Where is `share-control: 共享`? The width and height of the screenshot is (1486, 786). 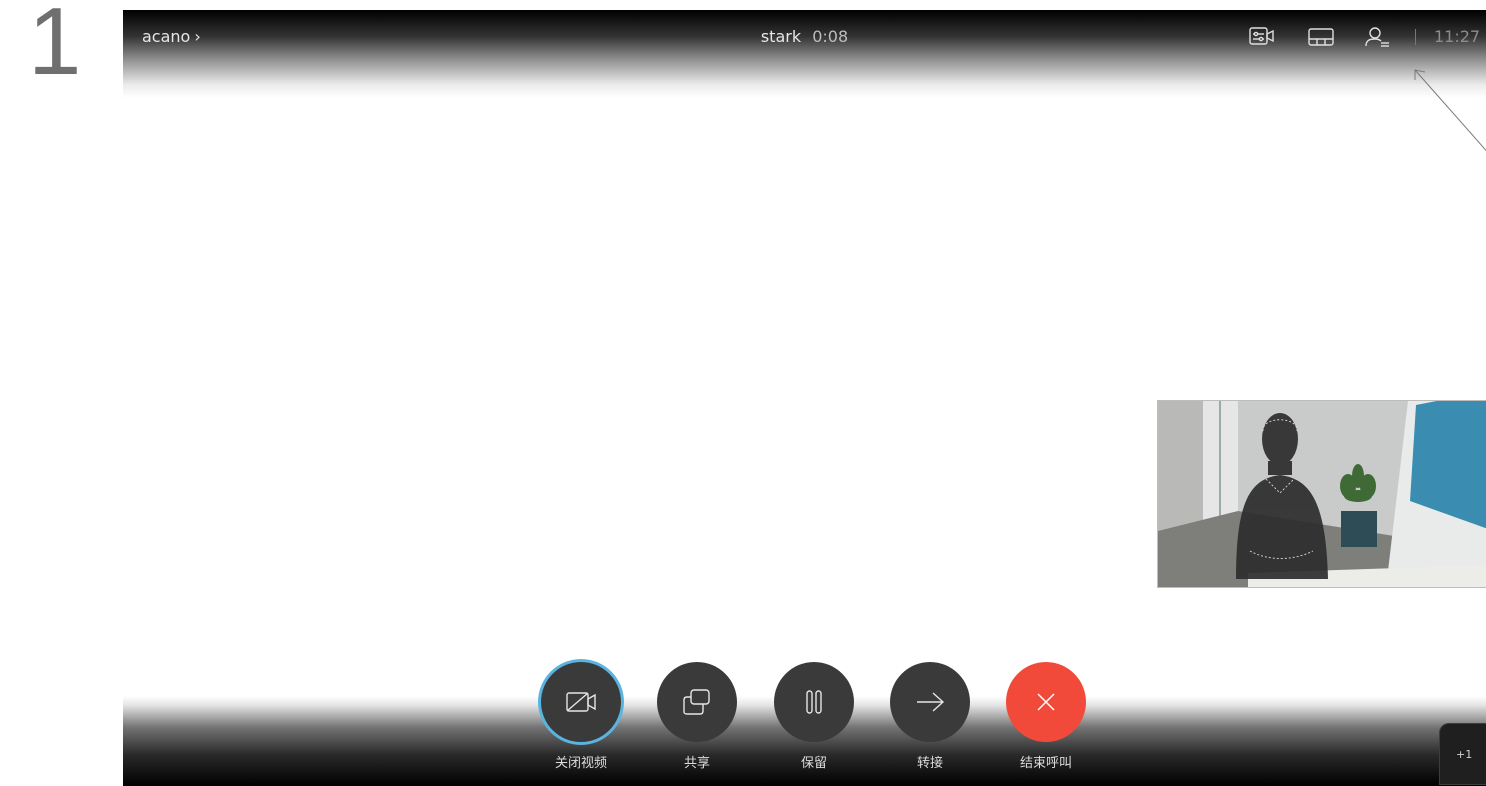 share-control: 共享 is located at coordinates (697, 716).